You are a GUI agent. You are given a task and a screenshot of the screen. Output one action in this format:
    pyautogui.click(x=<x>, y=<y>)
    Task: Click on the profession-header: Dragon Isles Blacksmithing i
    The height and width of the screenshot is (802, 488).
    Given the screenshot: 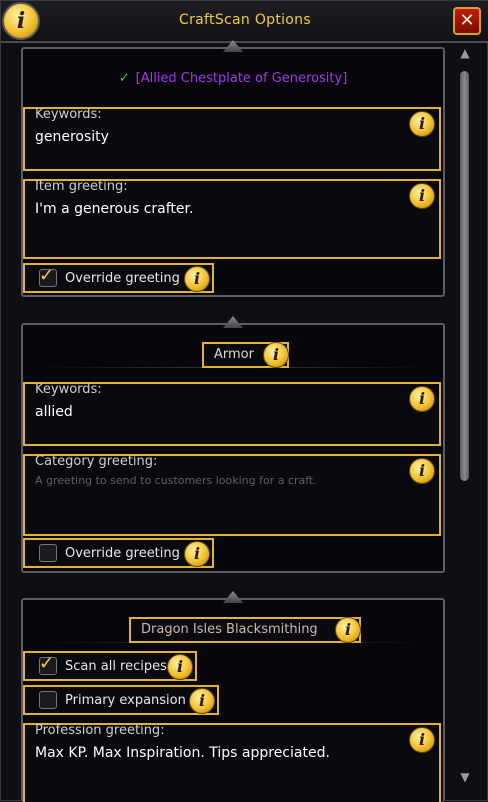 What is the action you would take?
    pyautogui.click(x=245, y=630)
    